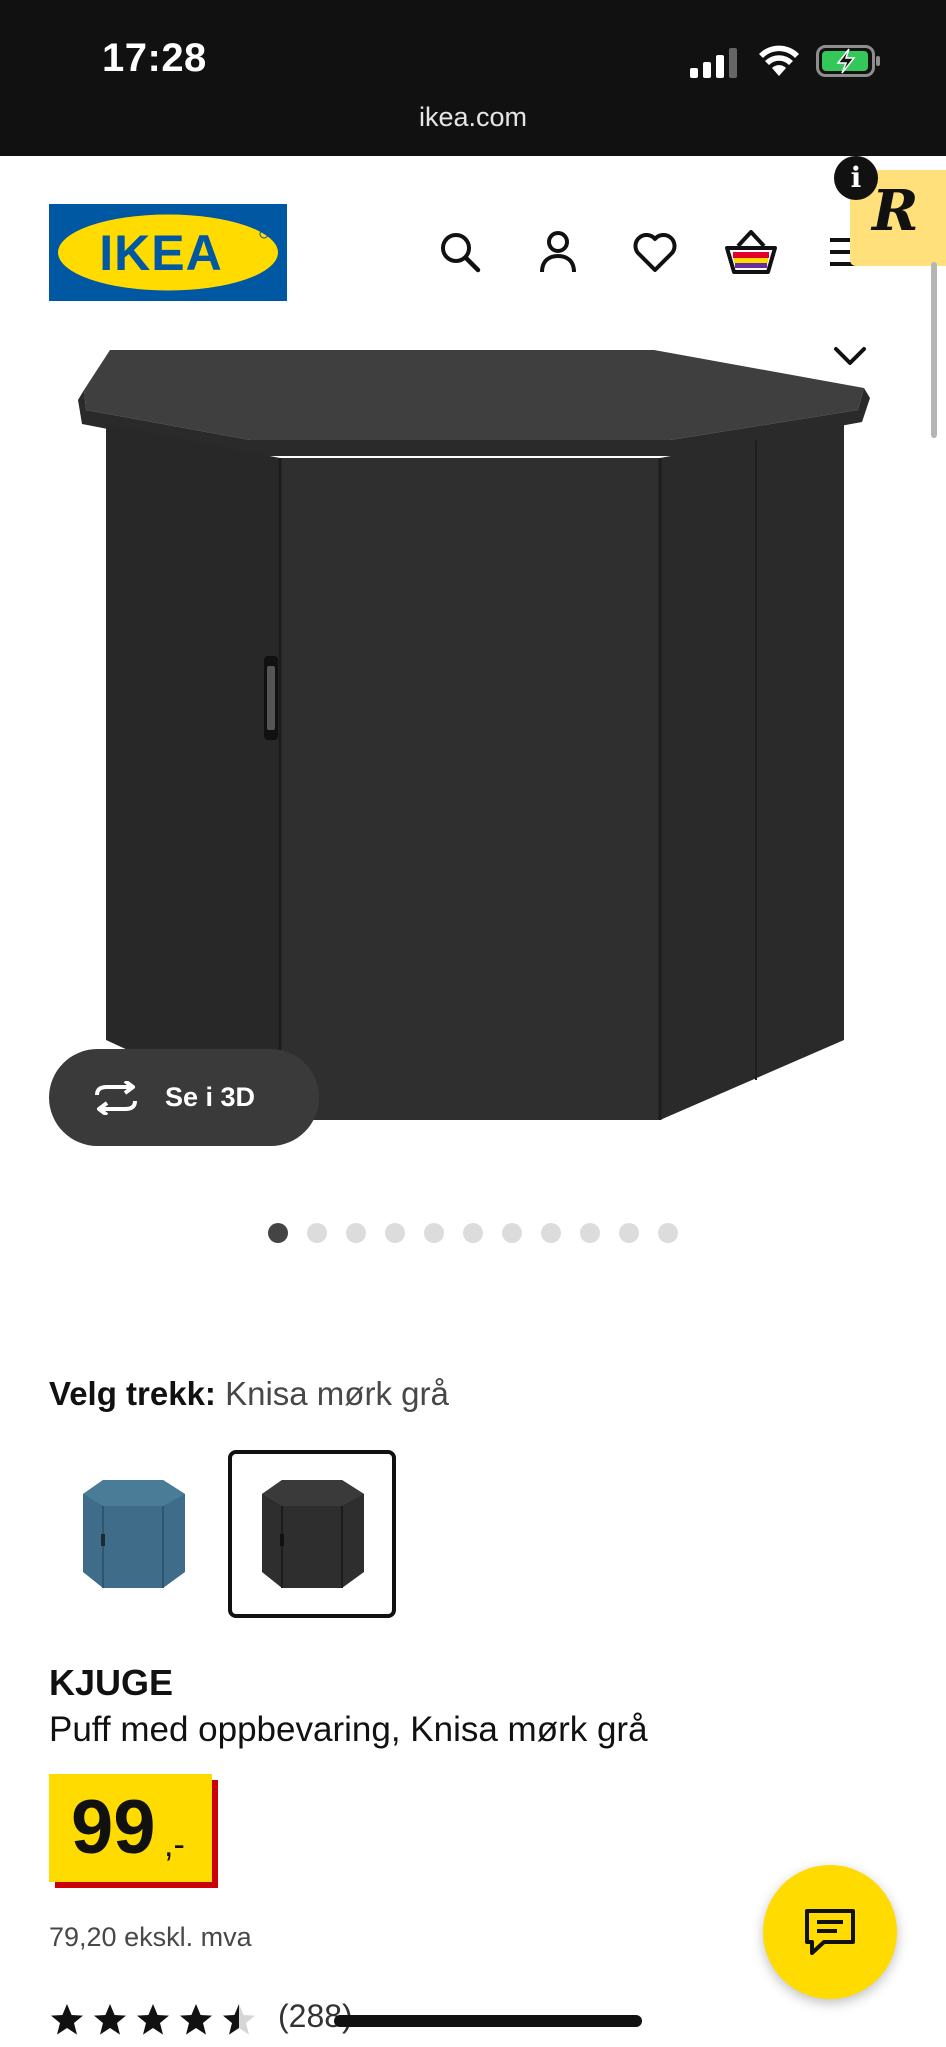 The width and height of the screenshot is (946, 2047). What do you see at coordinates (934, 350) in the screenshot?
I see `scrollbar` at bounding box center [934, 350].